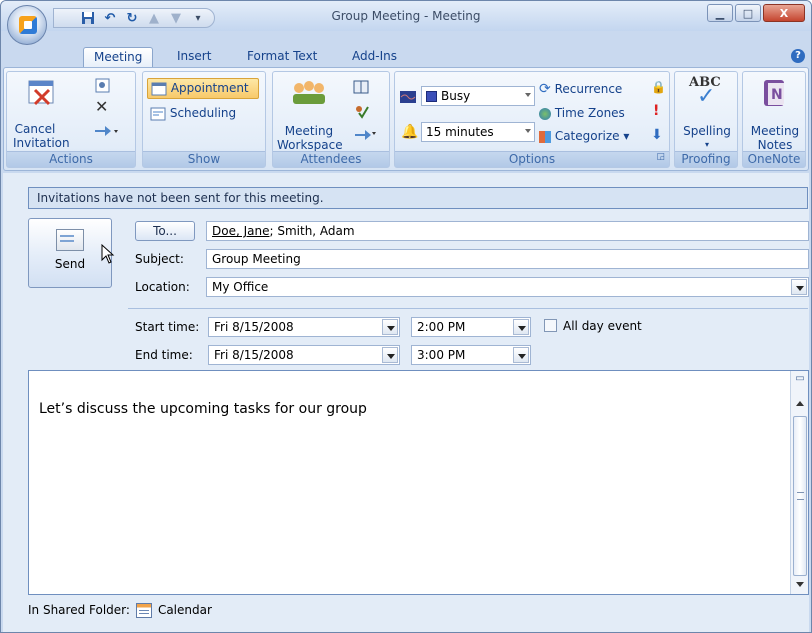  What do you see at coordinates (331, 119) in the screenshot?
I see `group-attendees: Meeting Workspace Attendees` at bounding box center [331, 119].